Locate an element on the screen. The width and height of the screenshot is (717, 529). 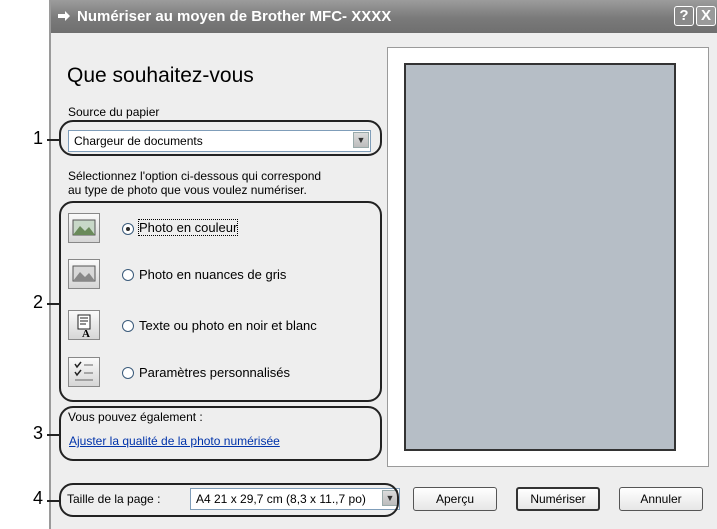
svg-text: A is located at coordinates (86, 333).